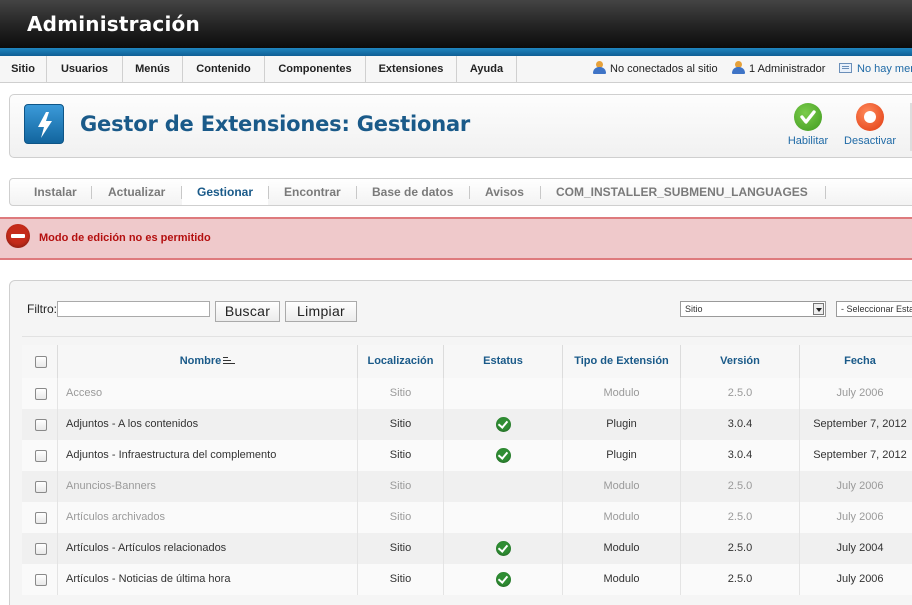 The image size is (912, 605). What do you see at coordinates (200, 361) in the screenshot?
I see `column-header-name-label: Nombre` at bounding box center [200, 361].